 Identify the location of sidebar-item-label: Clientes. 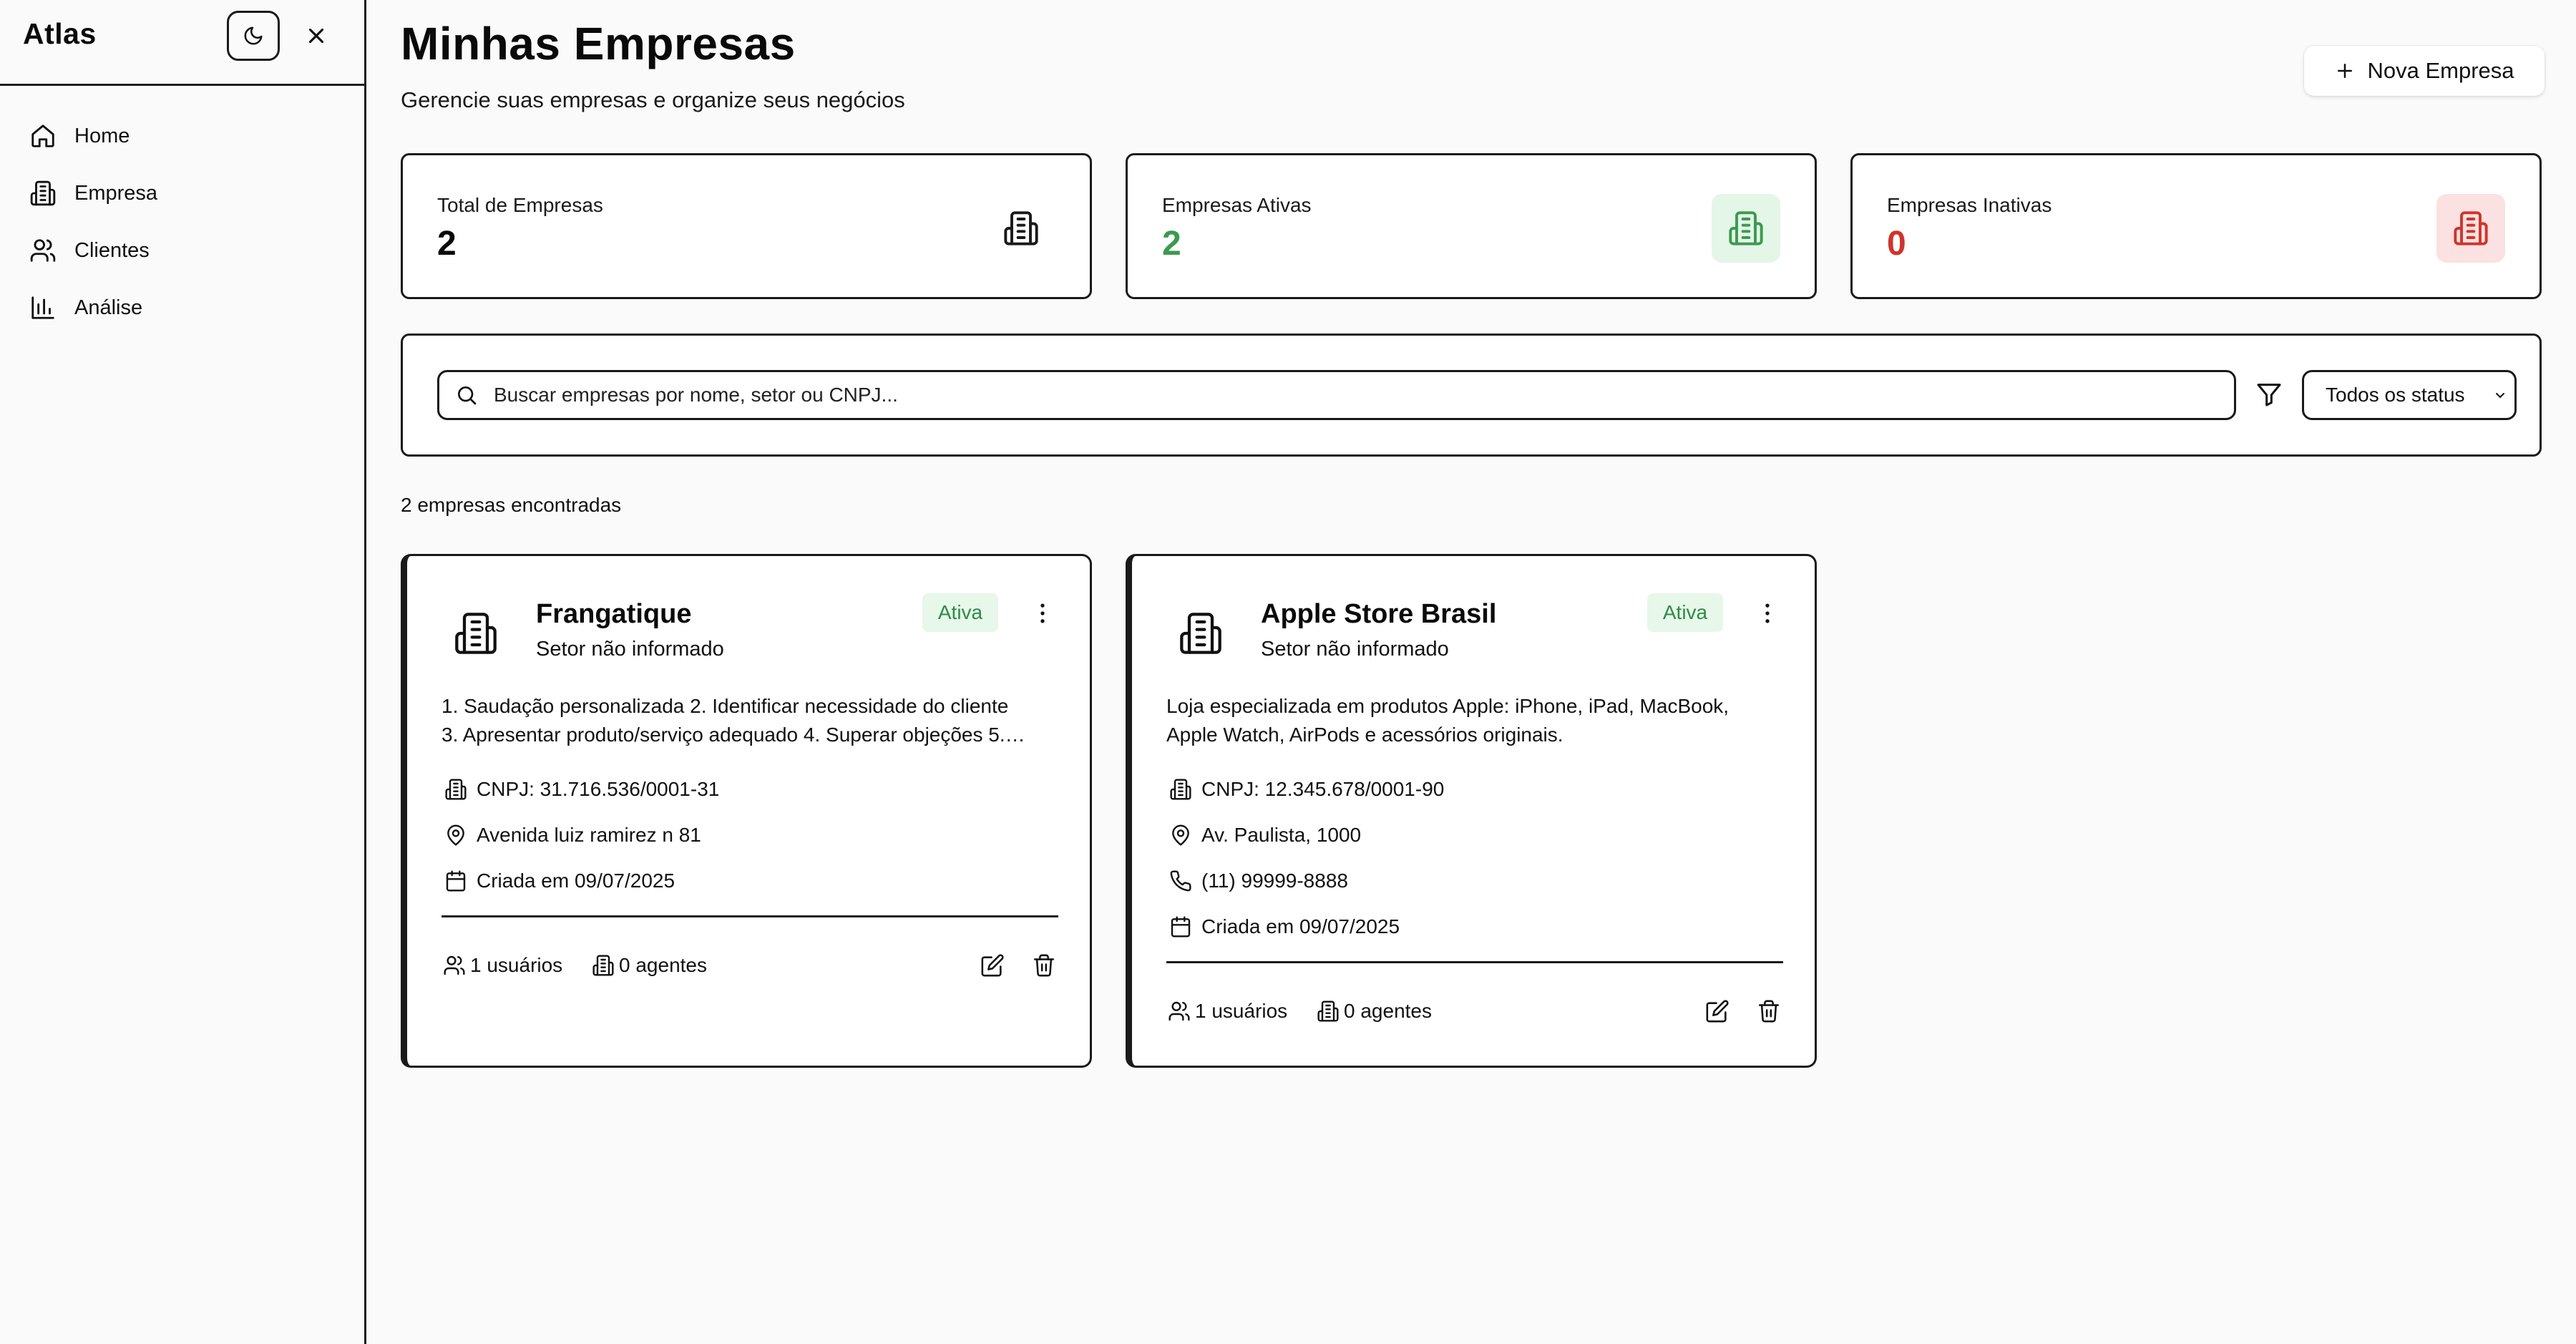
(112, 250).